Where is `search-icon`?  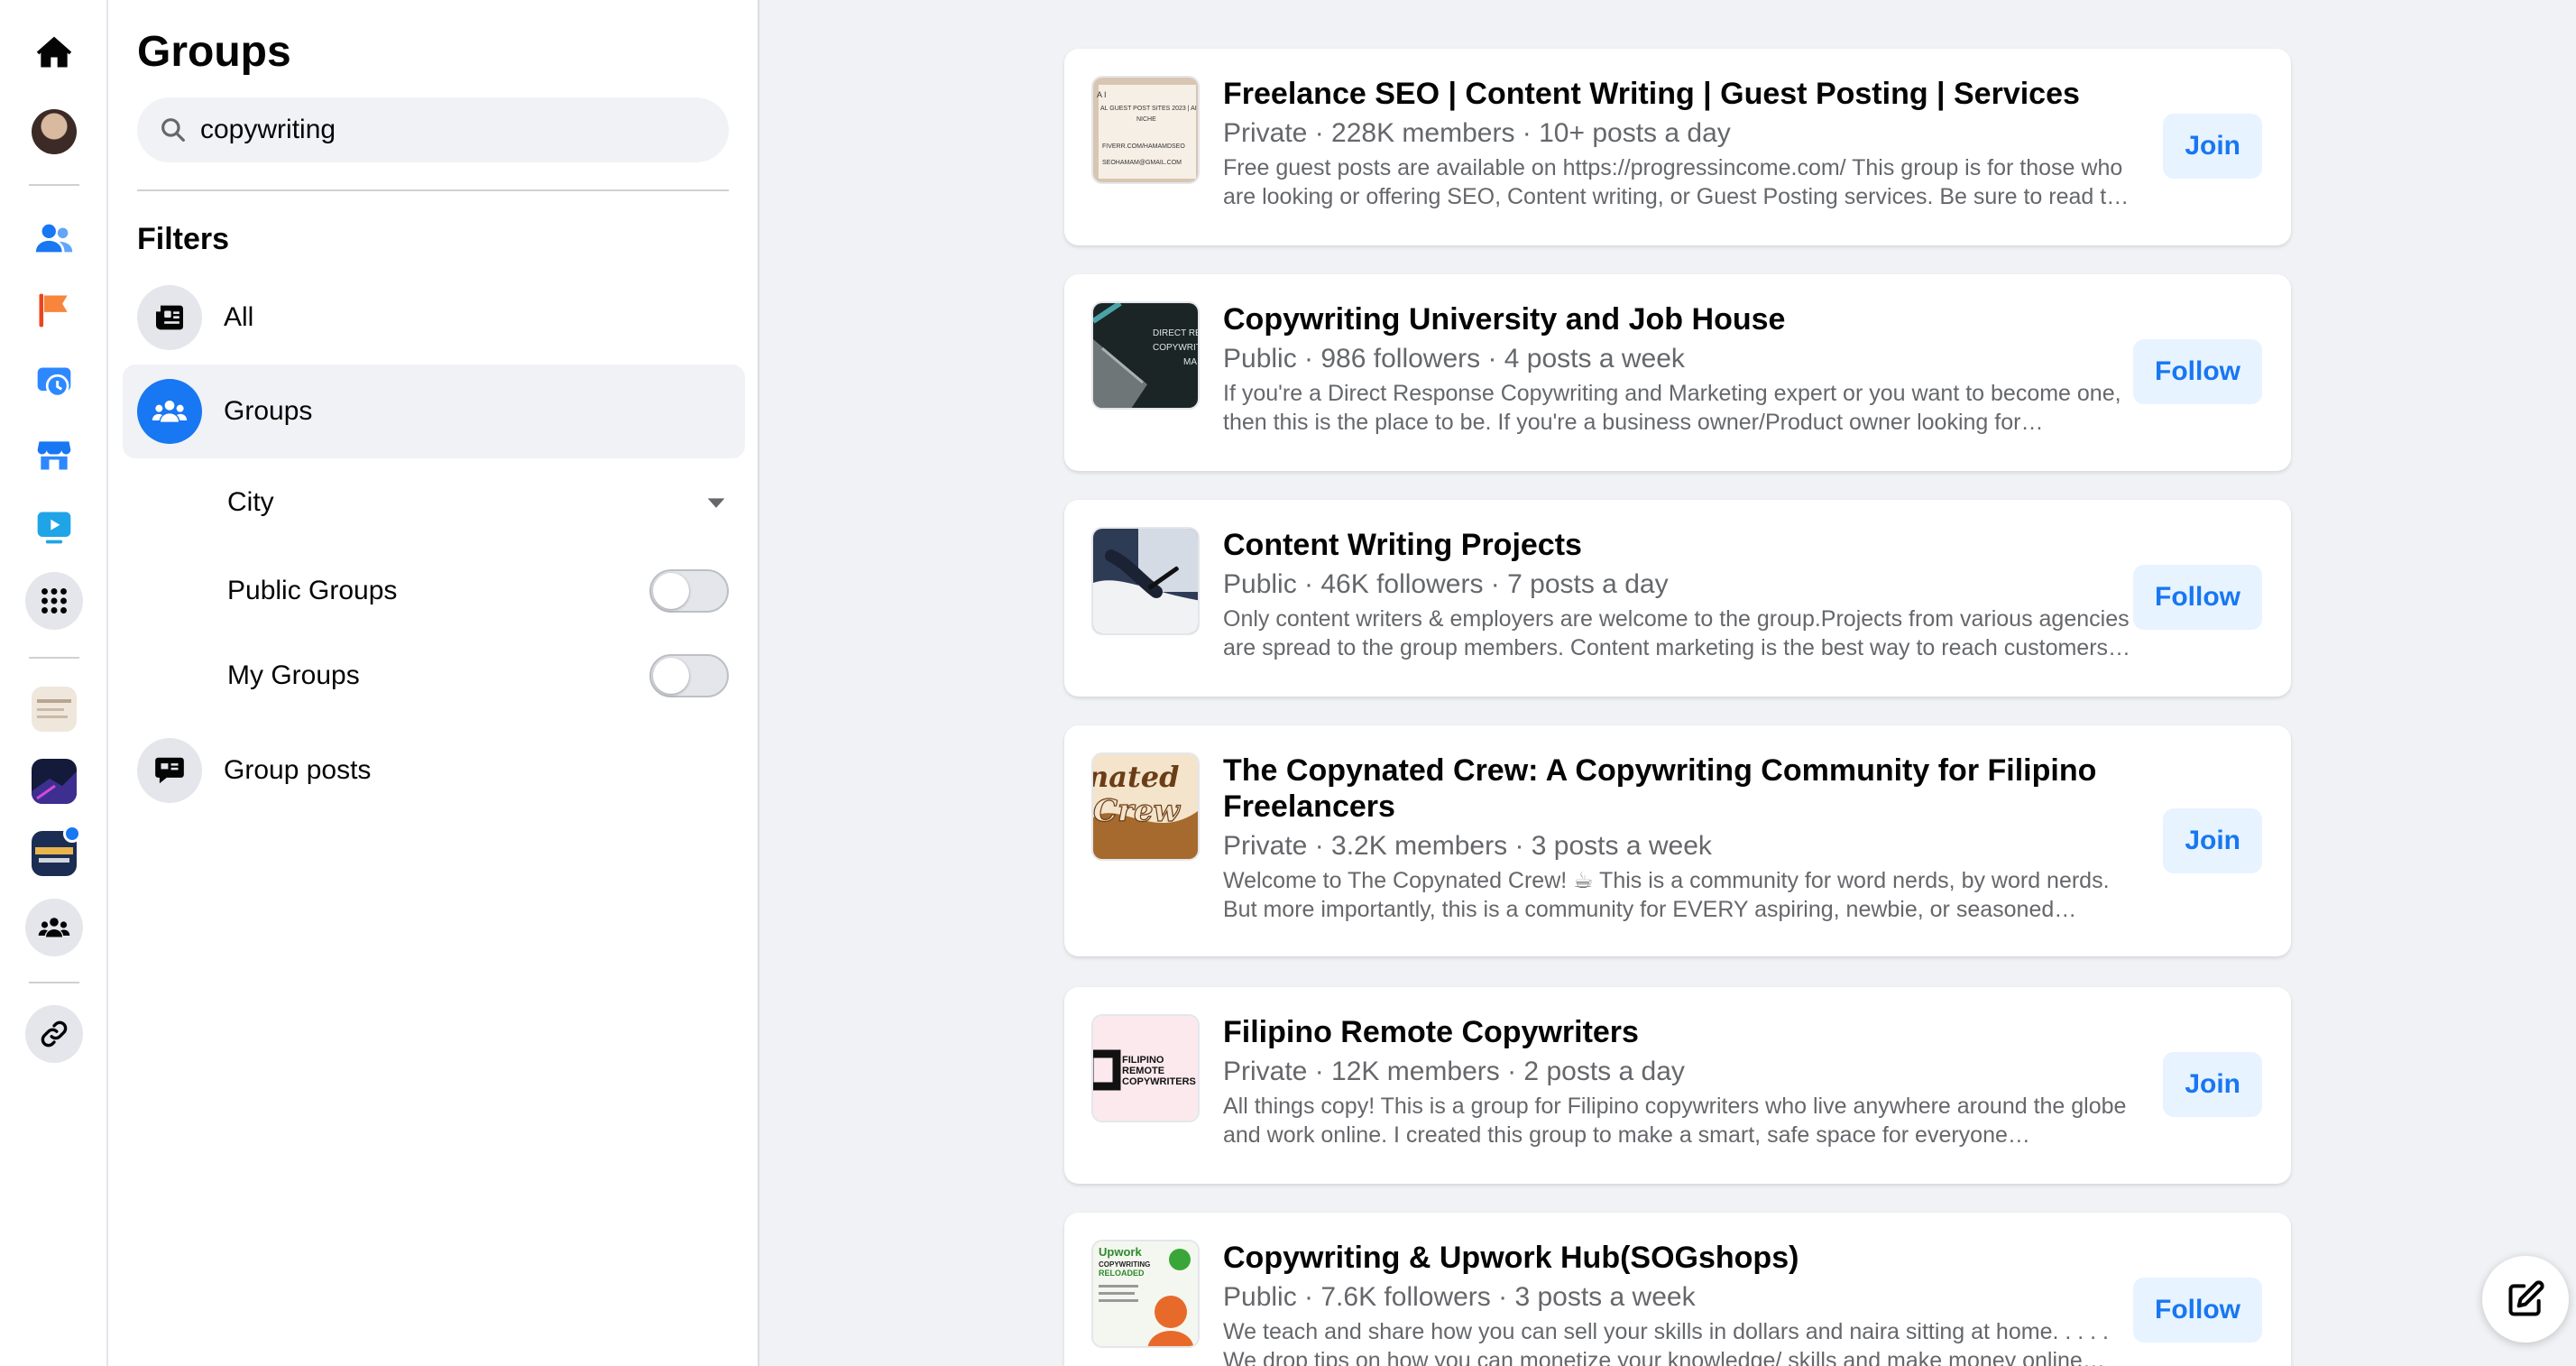
search-icon is located at coordinates (173, 130).